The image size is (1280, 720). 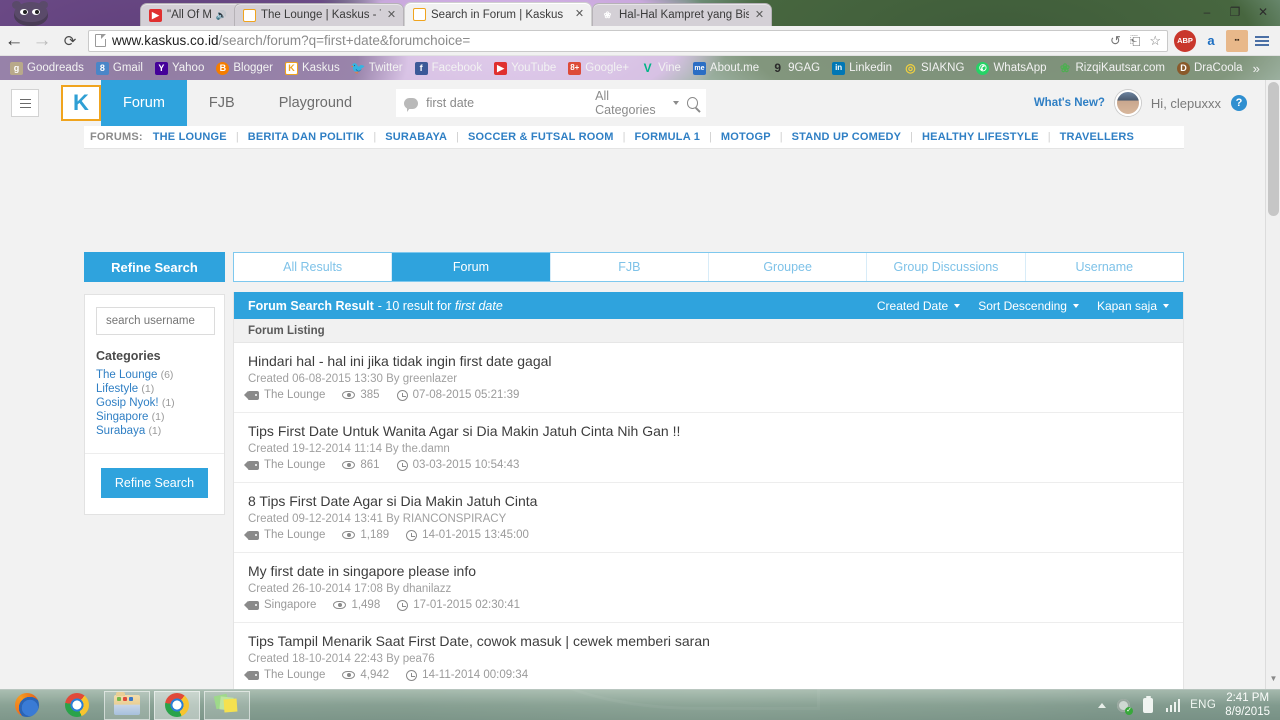 I want to click on forums-strip-link: HEALTHY LIFESTYLE, so click(x=980, y=137).